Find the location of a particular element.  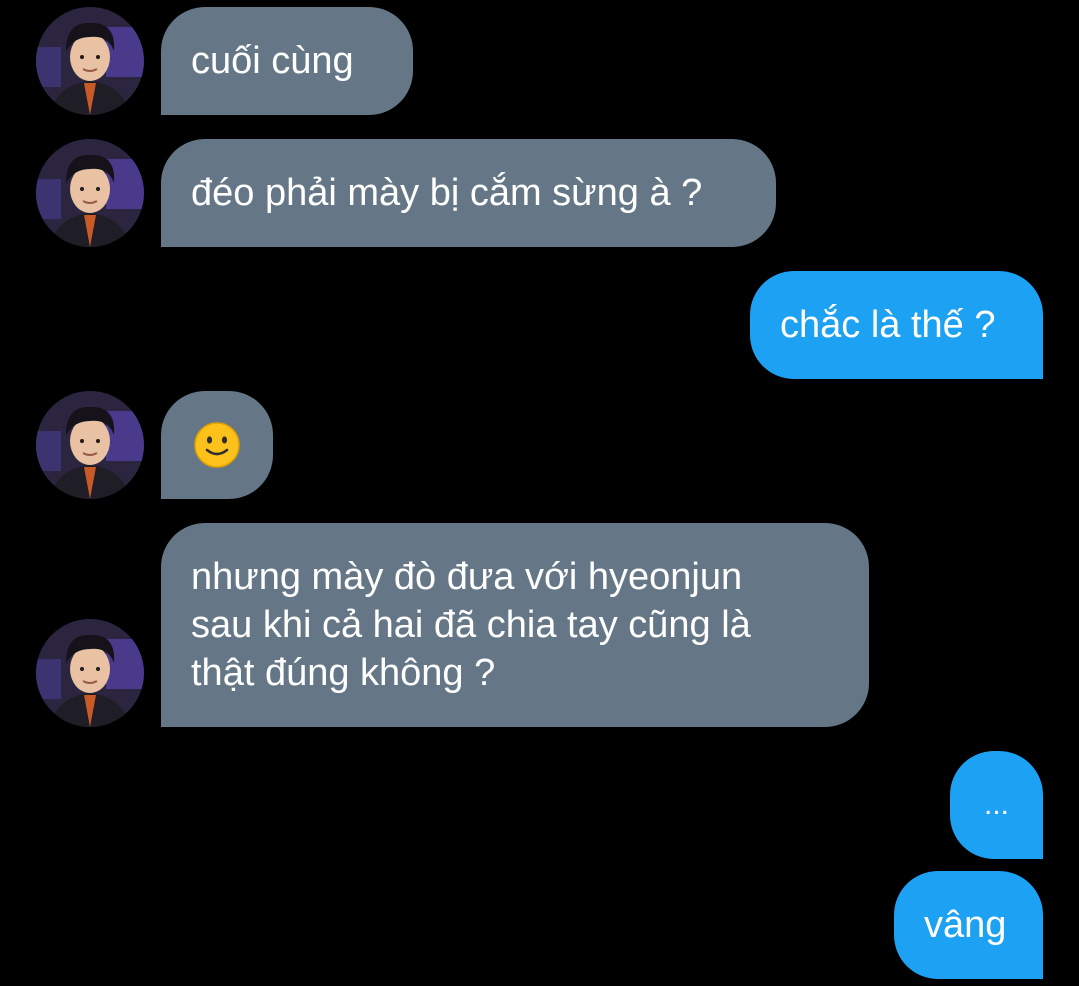

message-bubble-incoming is located at coordinates (217, 445).